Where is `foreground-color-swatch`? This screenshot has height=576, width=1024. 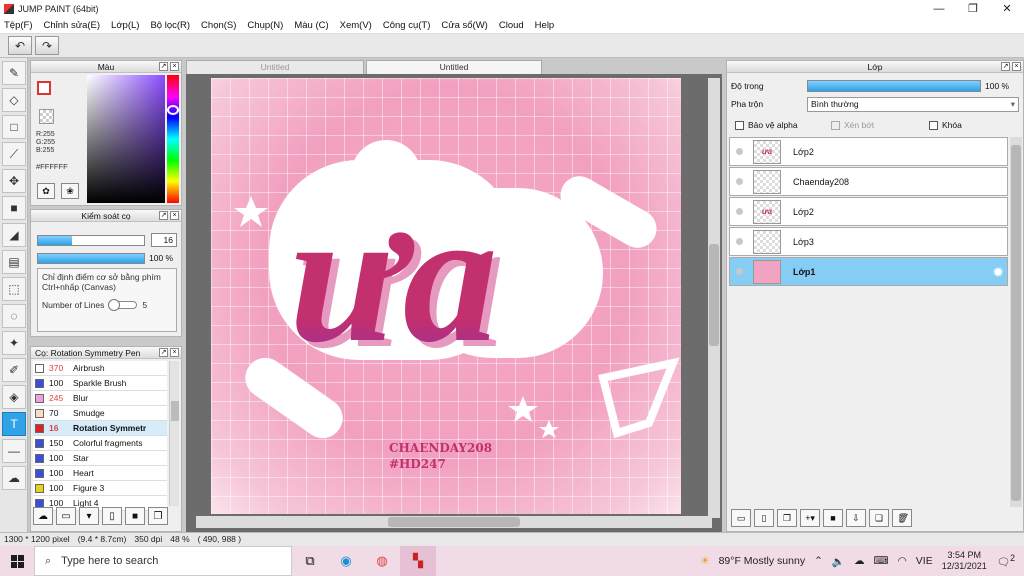 foreground-color-swatch is located at coordinates (44, 88).